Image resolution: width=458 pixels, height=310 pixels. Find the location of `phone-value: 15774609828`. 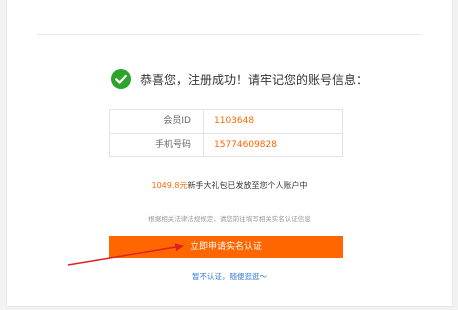

phone-value: 15774609828 is located at coordinates (245, 145).